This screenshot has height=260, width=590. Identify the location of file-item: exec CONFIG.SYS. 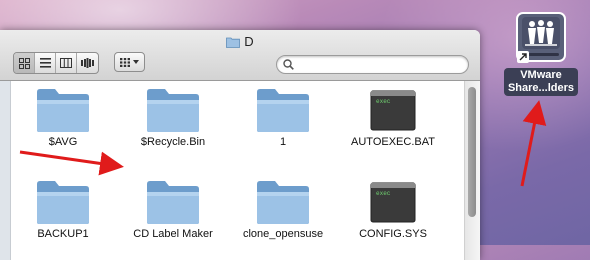
(393, 209).